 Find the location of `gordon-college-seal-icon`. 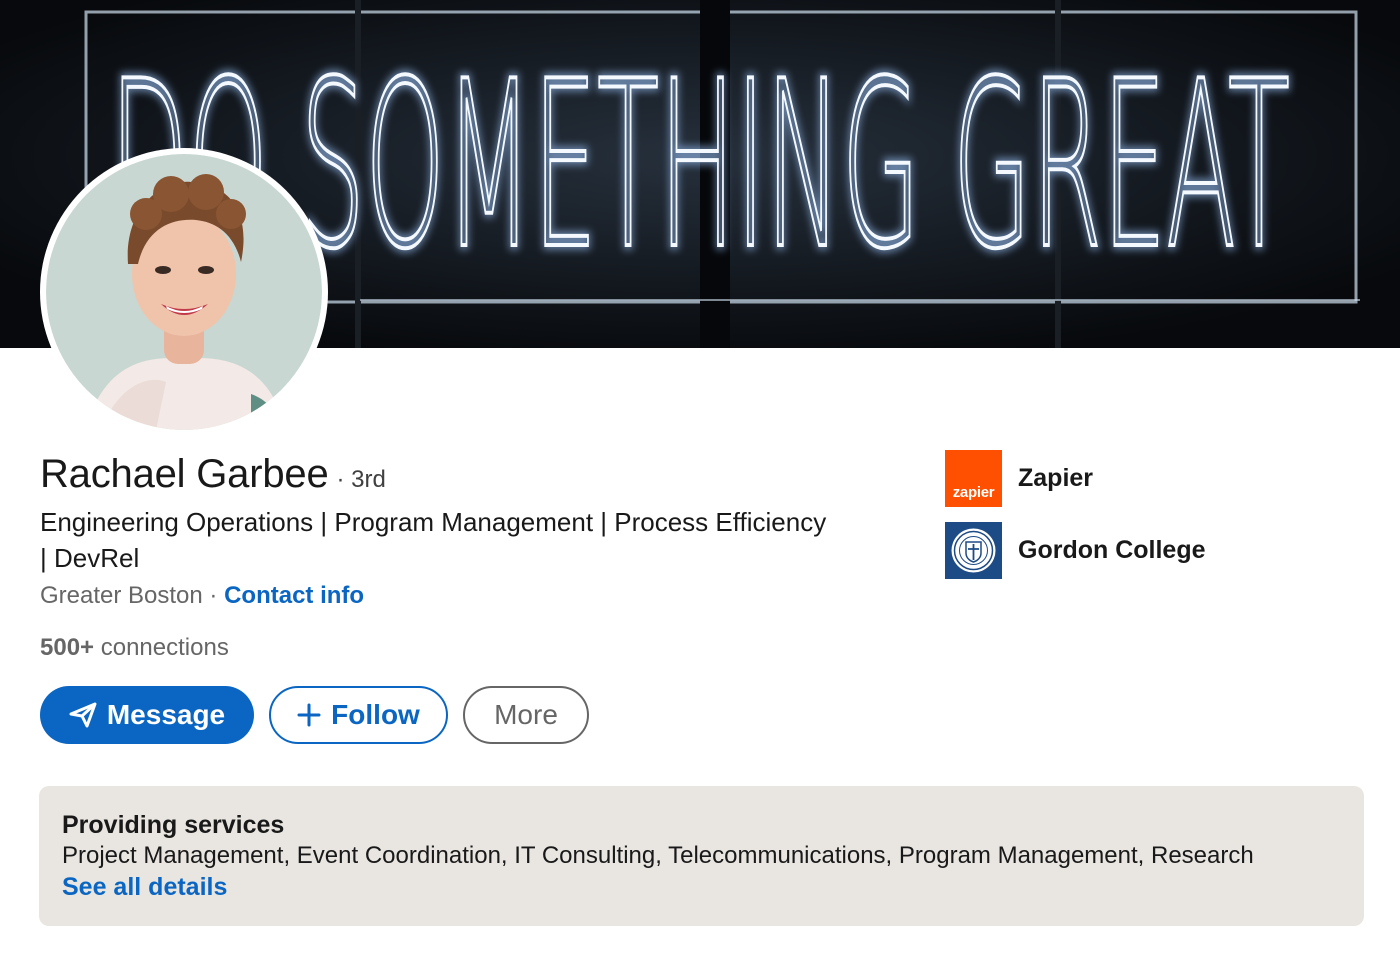

gordon-college-seal-icon is located at coordinates (973, 550).